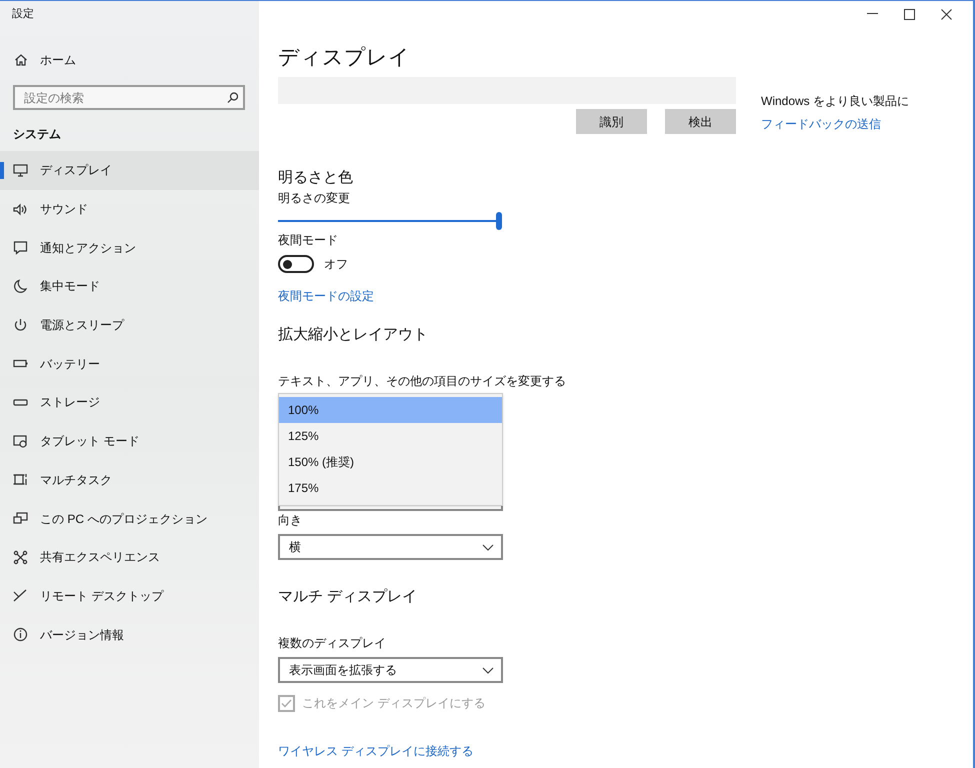 The width and height of the screenshot is (975, 768). Describe the element at coordinates (316, 178) in the screenshot. I see `section-heading: 明るさと色` at that location.